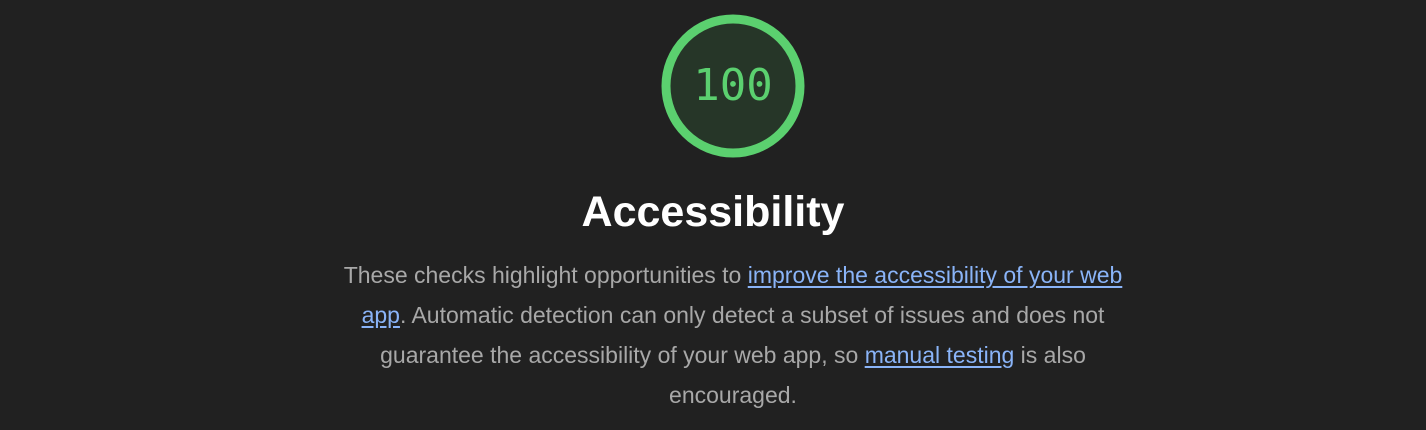  I want to click on score-value: 100, so click(733, 85).